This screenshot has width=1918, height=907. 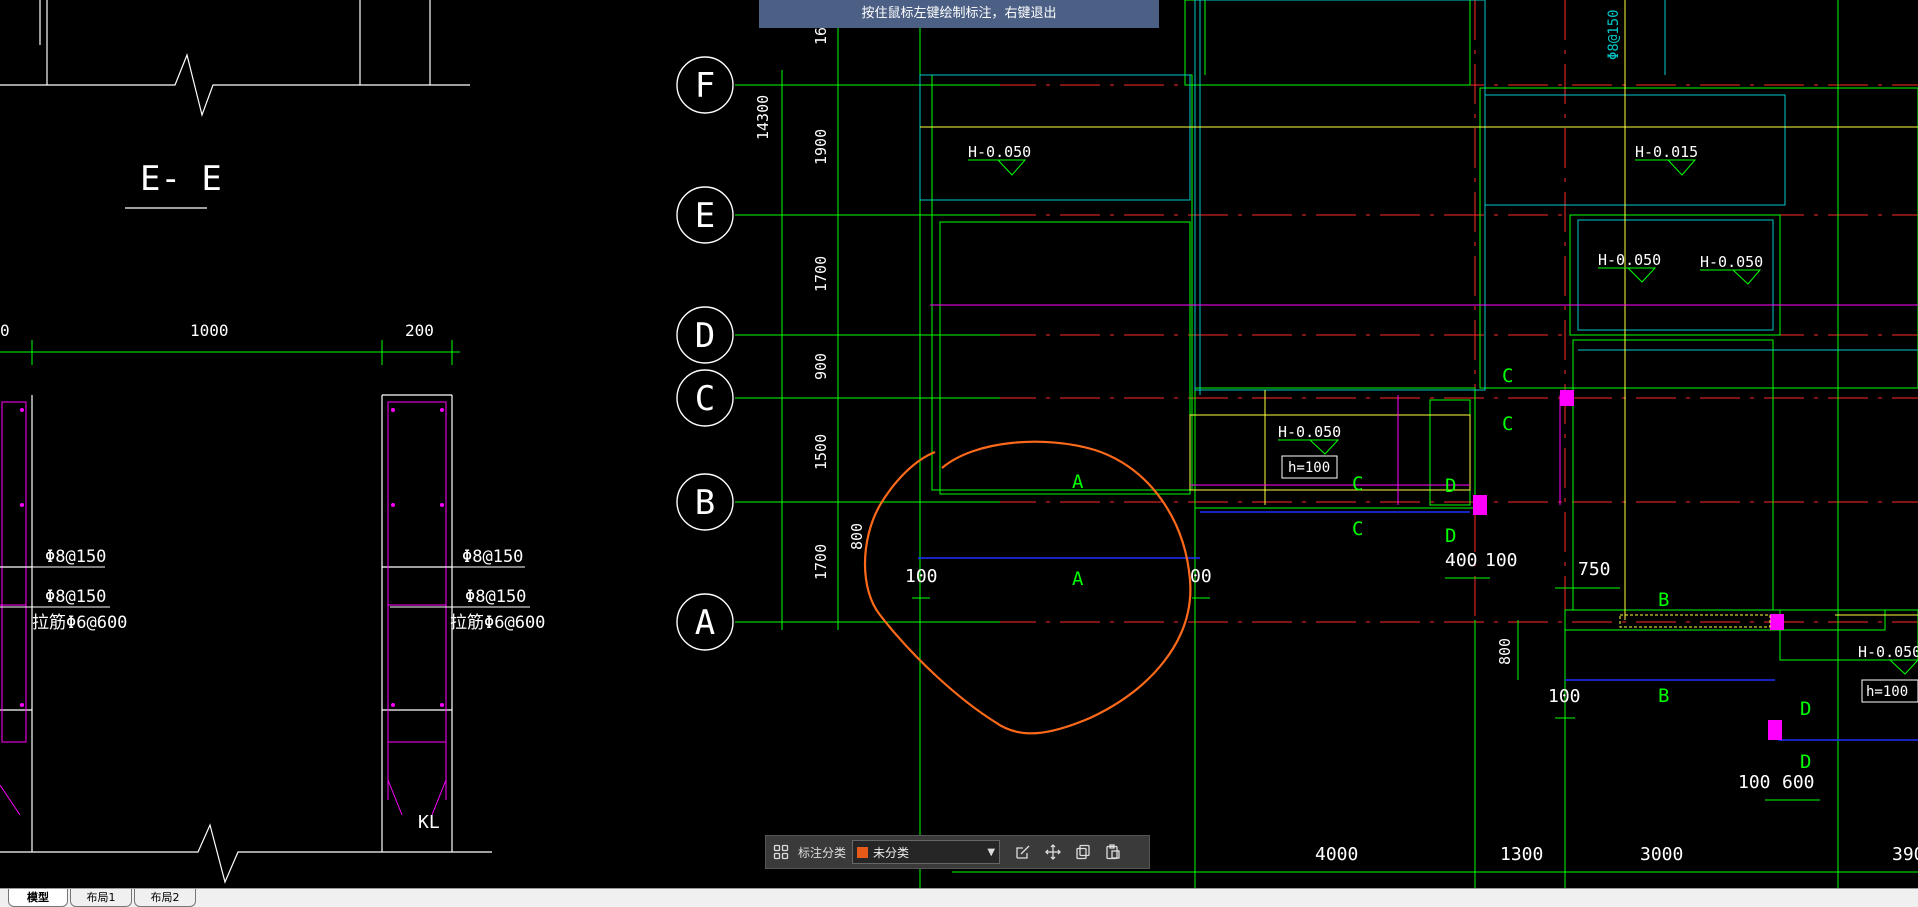 What do you see at coordinates (492, 557) in the screenshot?
I see `rebar-right-1: Φ8@150` at bounding box center [492, 557].